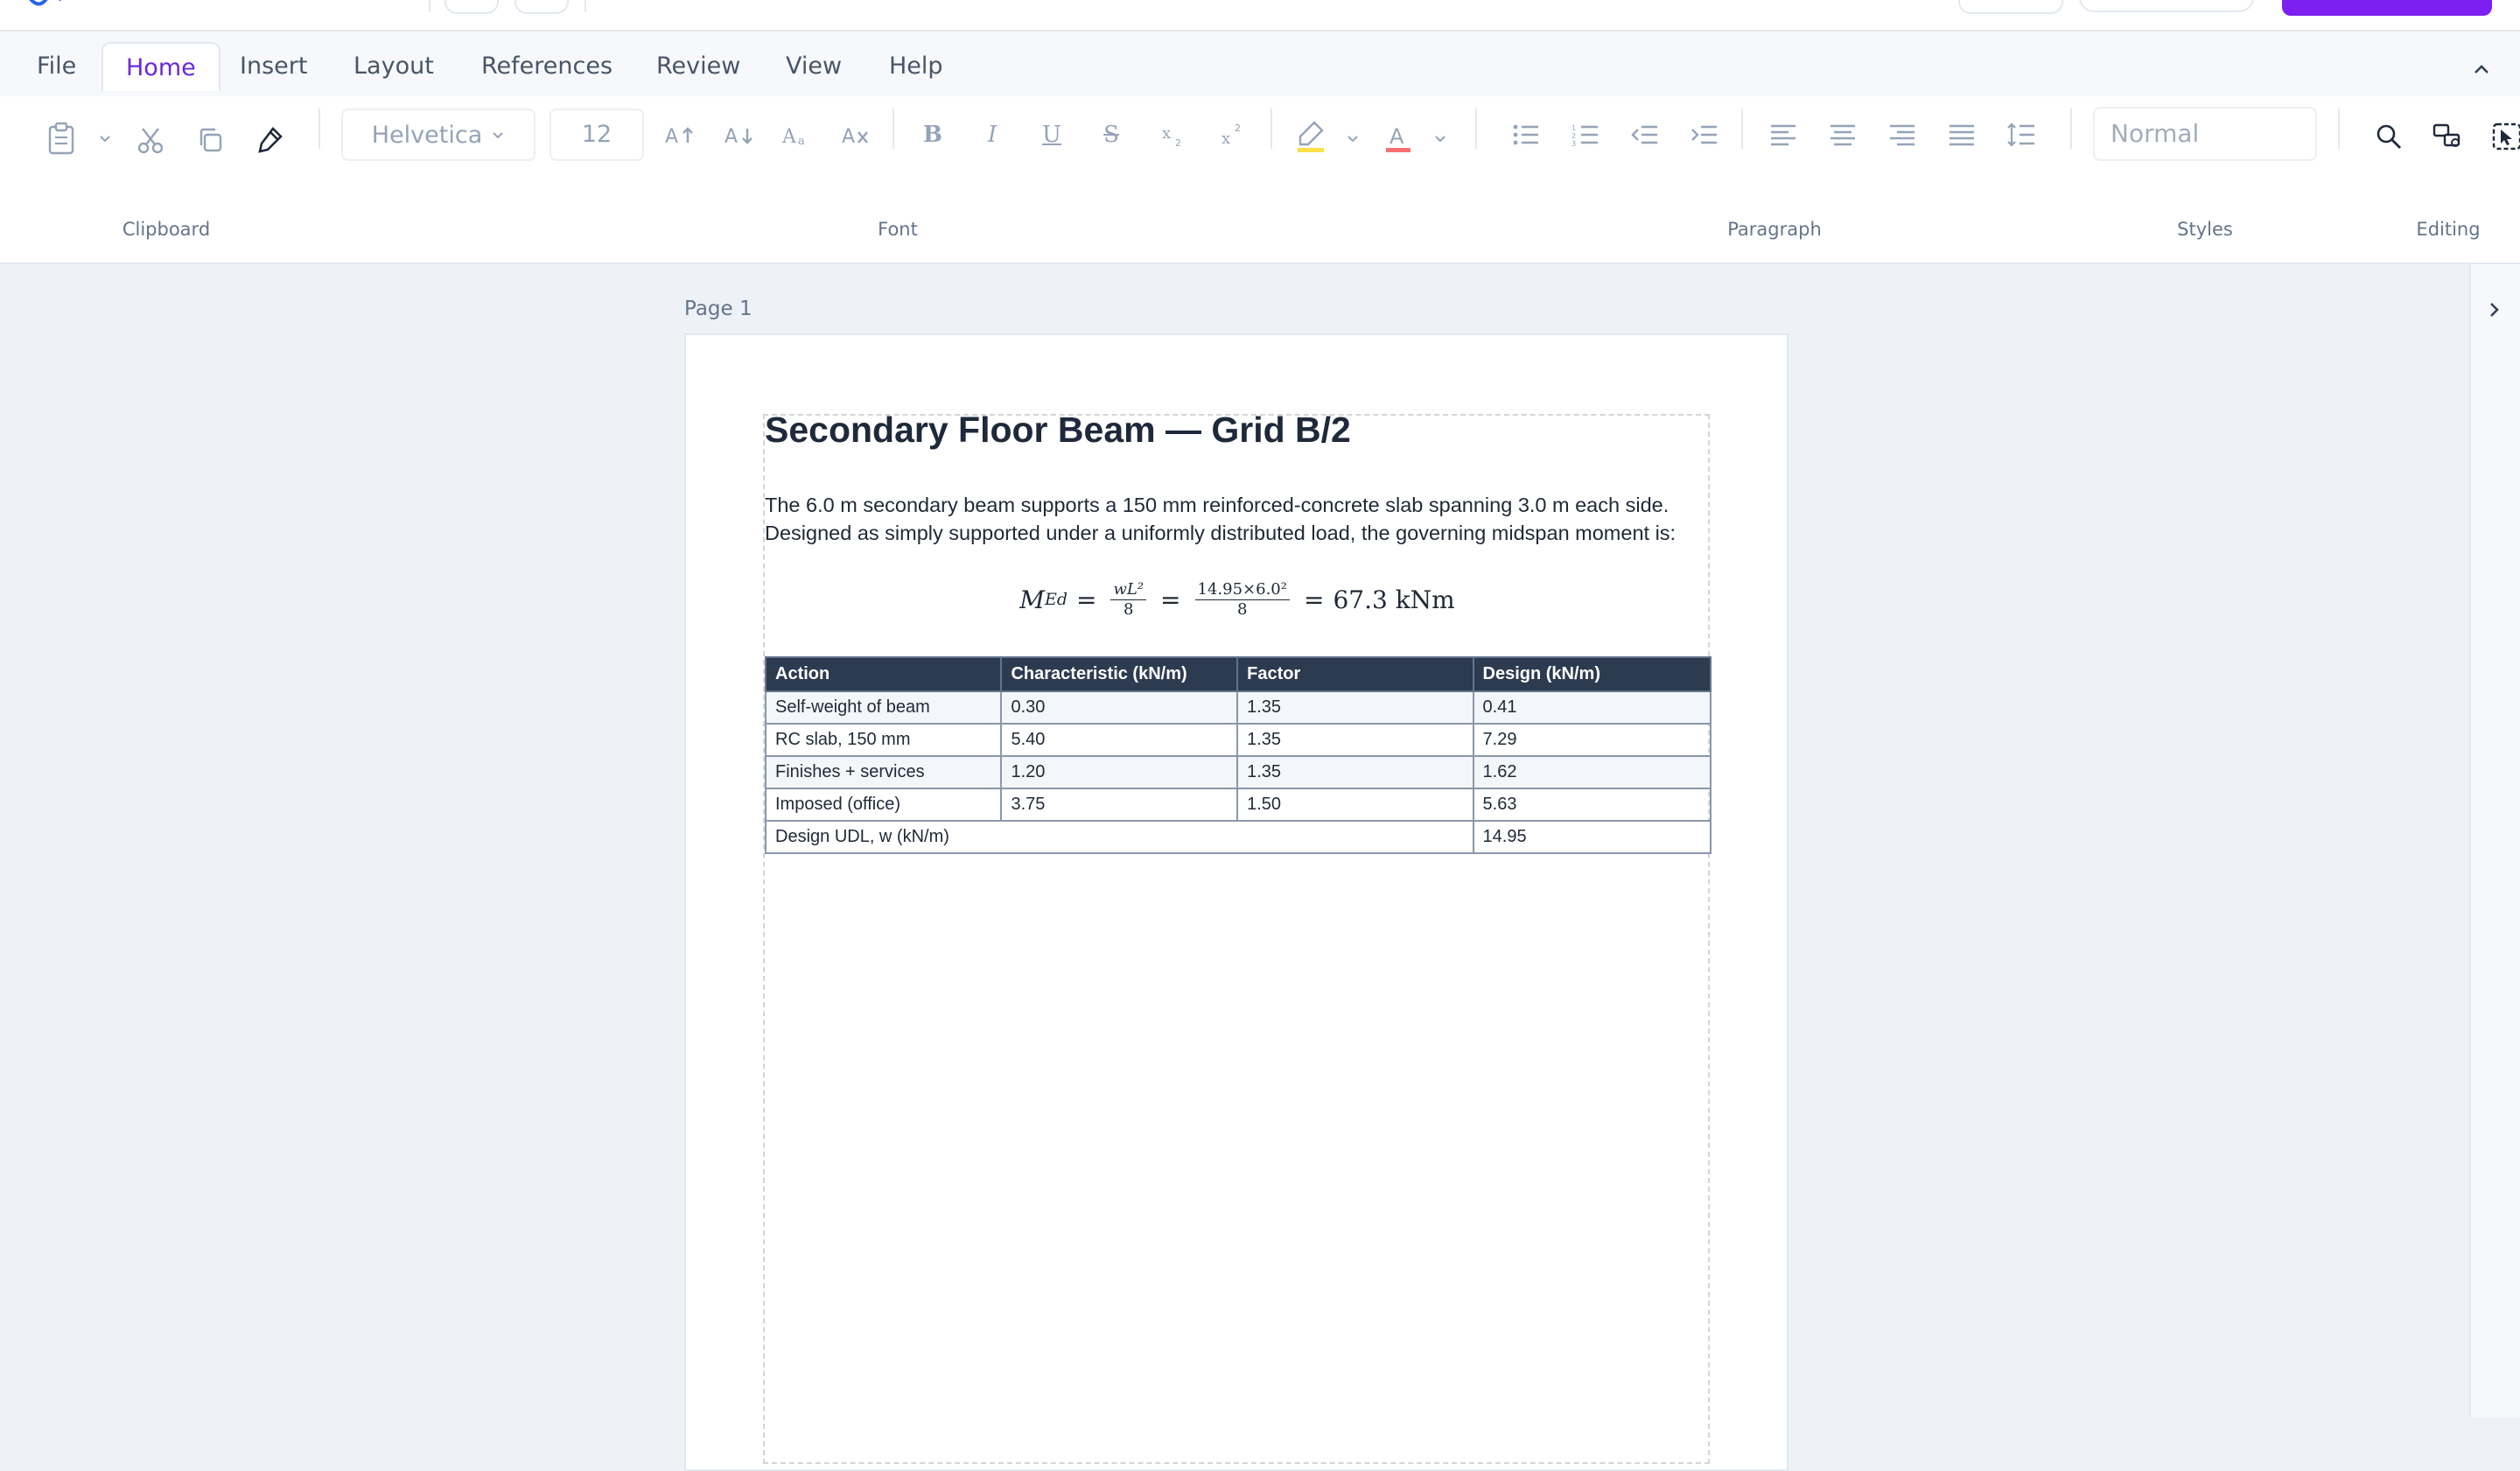 The height and width of the screenshot is (1471, 2520). What do you see at coordinates (1574, 128) in the screenshot?
I see `svg-text: 1` at bounding box center [1574, 128].